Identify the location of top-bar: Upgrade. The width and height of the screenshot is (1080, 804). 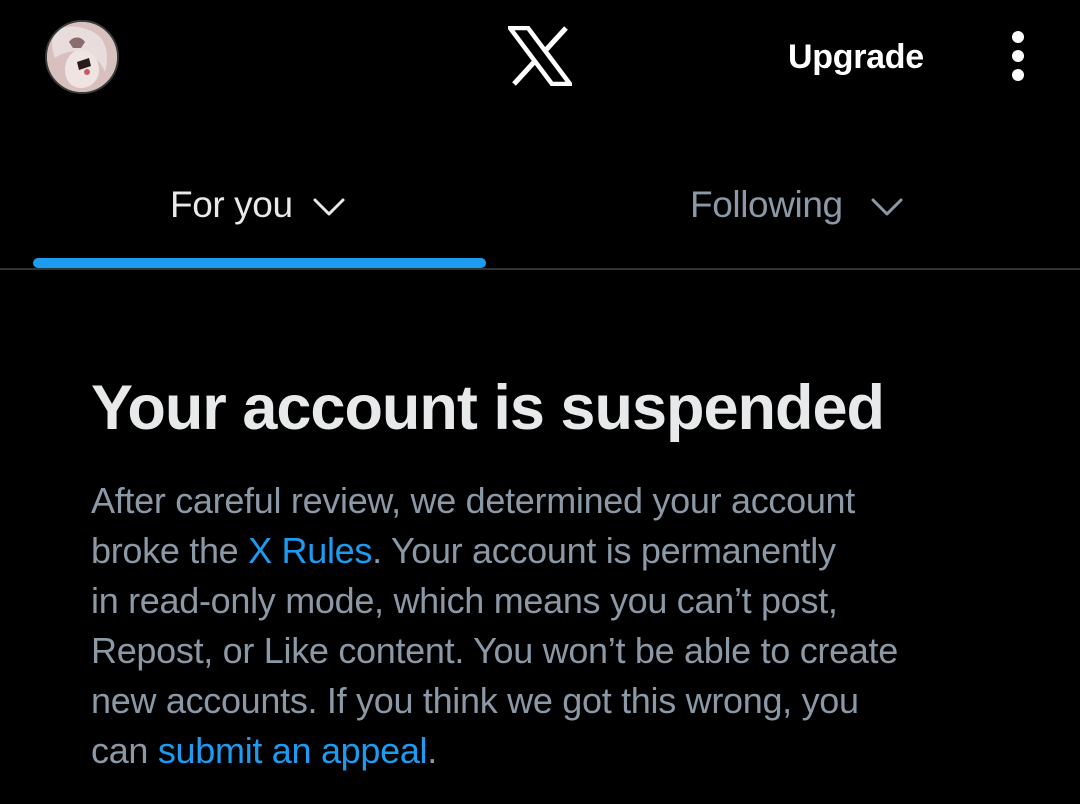
(540, 60).